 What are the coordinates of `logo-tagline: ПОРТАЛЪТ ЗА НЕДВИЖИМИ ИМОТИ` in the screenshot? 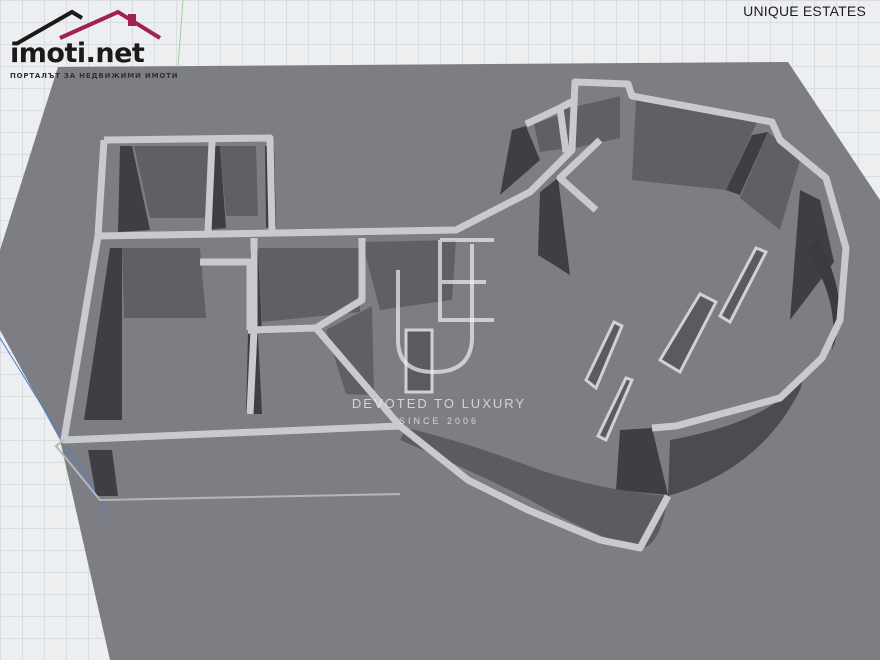 It's located at (94, 76).